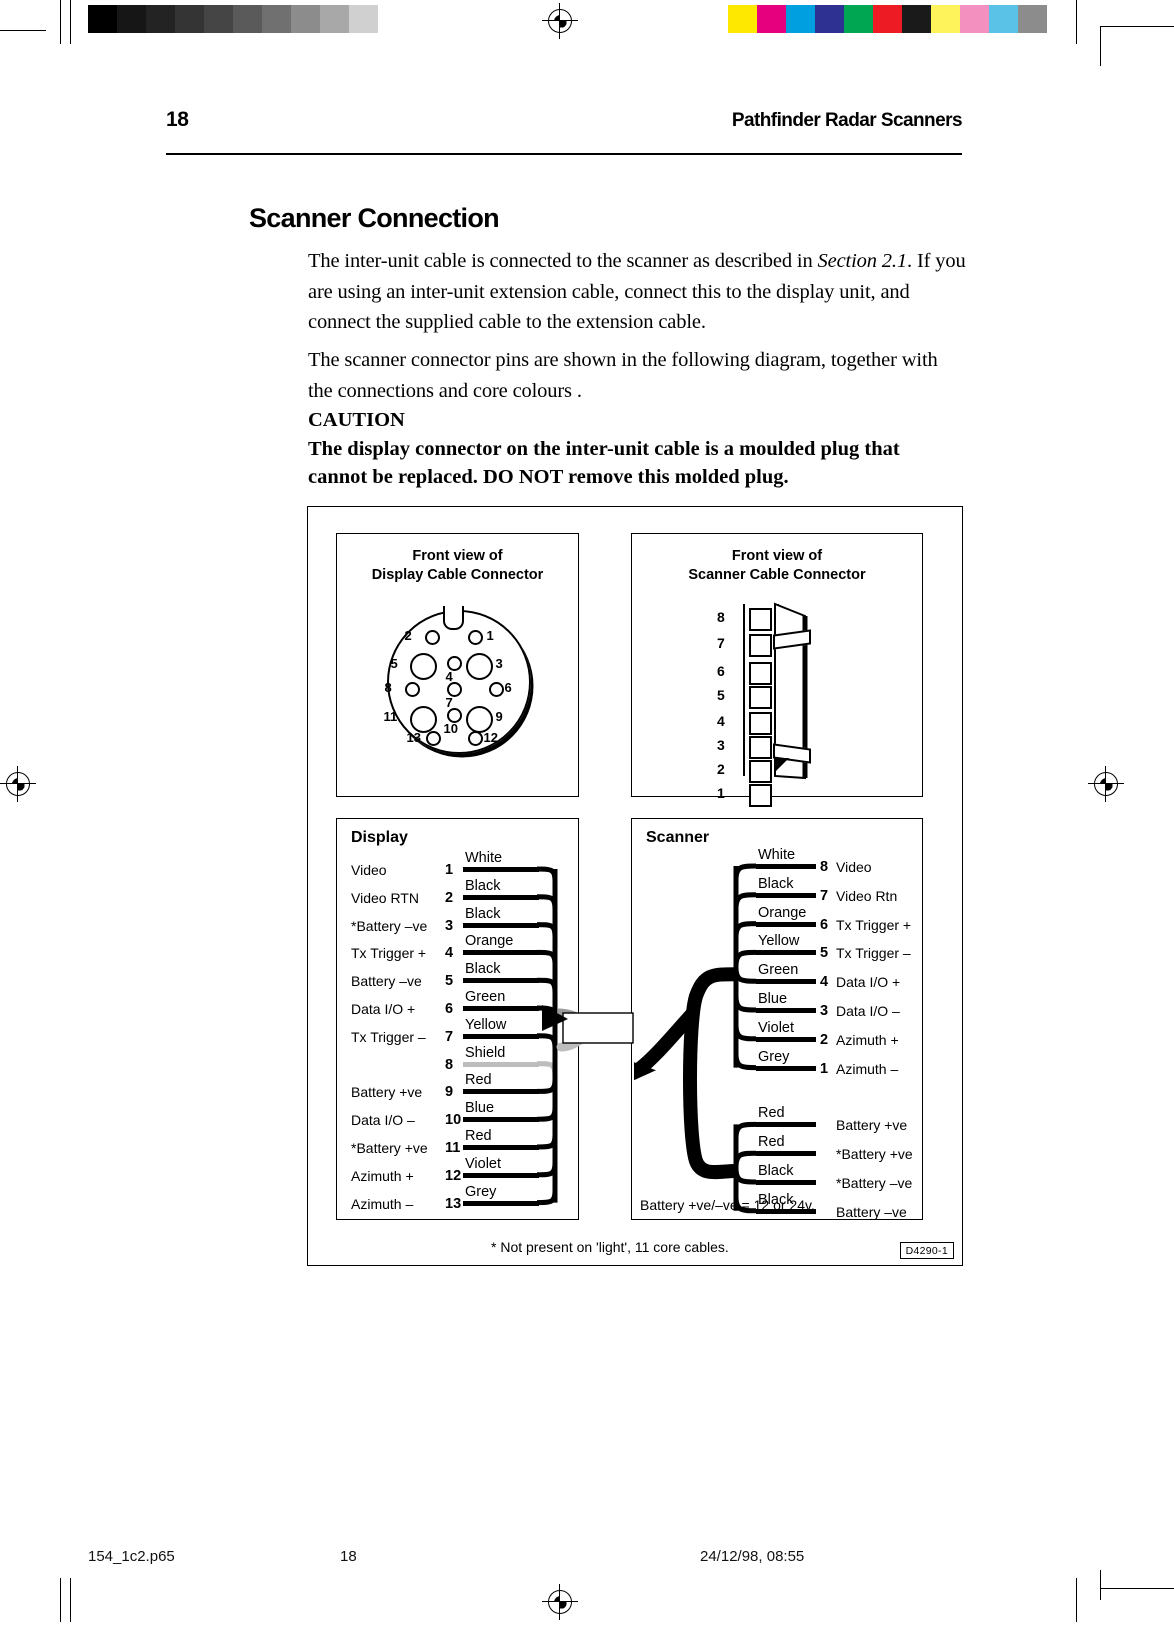  What do you see at coordinates (560, 21) in the screenshot?
I see `registration-mark-top` at bounding box center [560, 21].